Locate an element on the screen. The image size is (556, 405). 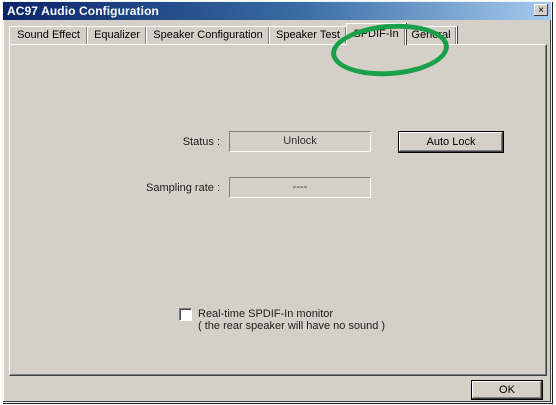
ok-button: OK is located at coordinates (507, 390).